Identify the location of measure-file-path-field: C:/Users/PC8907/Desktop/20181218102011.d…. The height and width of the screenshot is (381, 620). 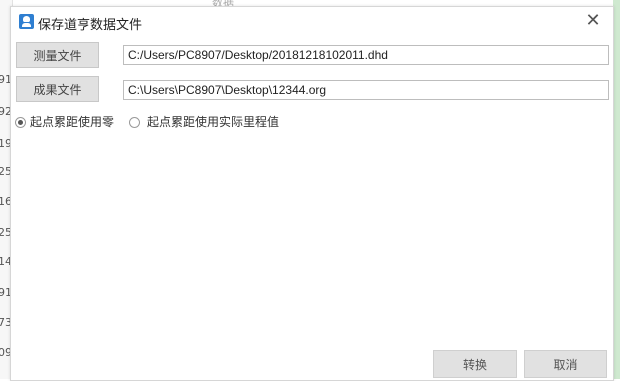
(366, 55).